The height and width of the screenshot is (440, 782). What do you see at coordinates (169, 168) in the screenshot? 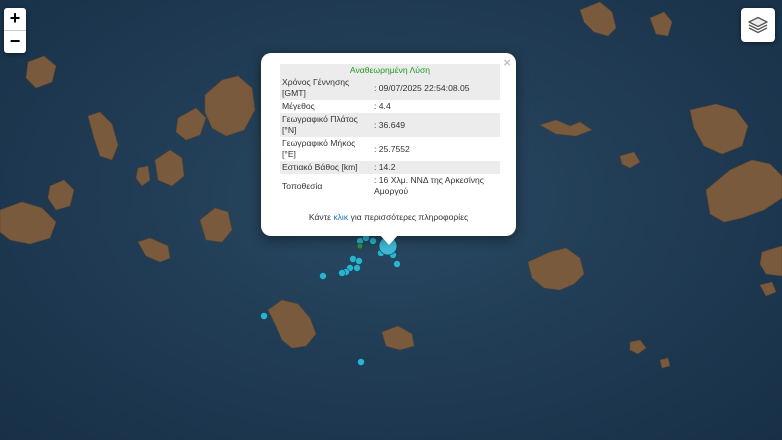
I see `island-paros` at bounding box center [169, 168].